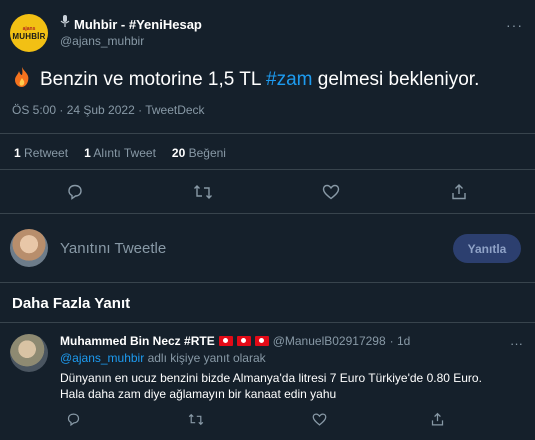 The height and width of the screenshot is (440, 535). Describe the element at coordinates (113, 248) in the screenshot. I see `reply-input: Yanıtını Tweetle` at that location.